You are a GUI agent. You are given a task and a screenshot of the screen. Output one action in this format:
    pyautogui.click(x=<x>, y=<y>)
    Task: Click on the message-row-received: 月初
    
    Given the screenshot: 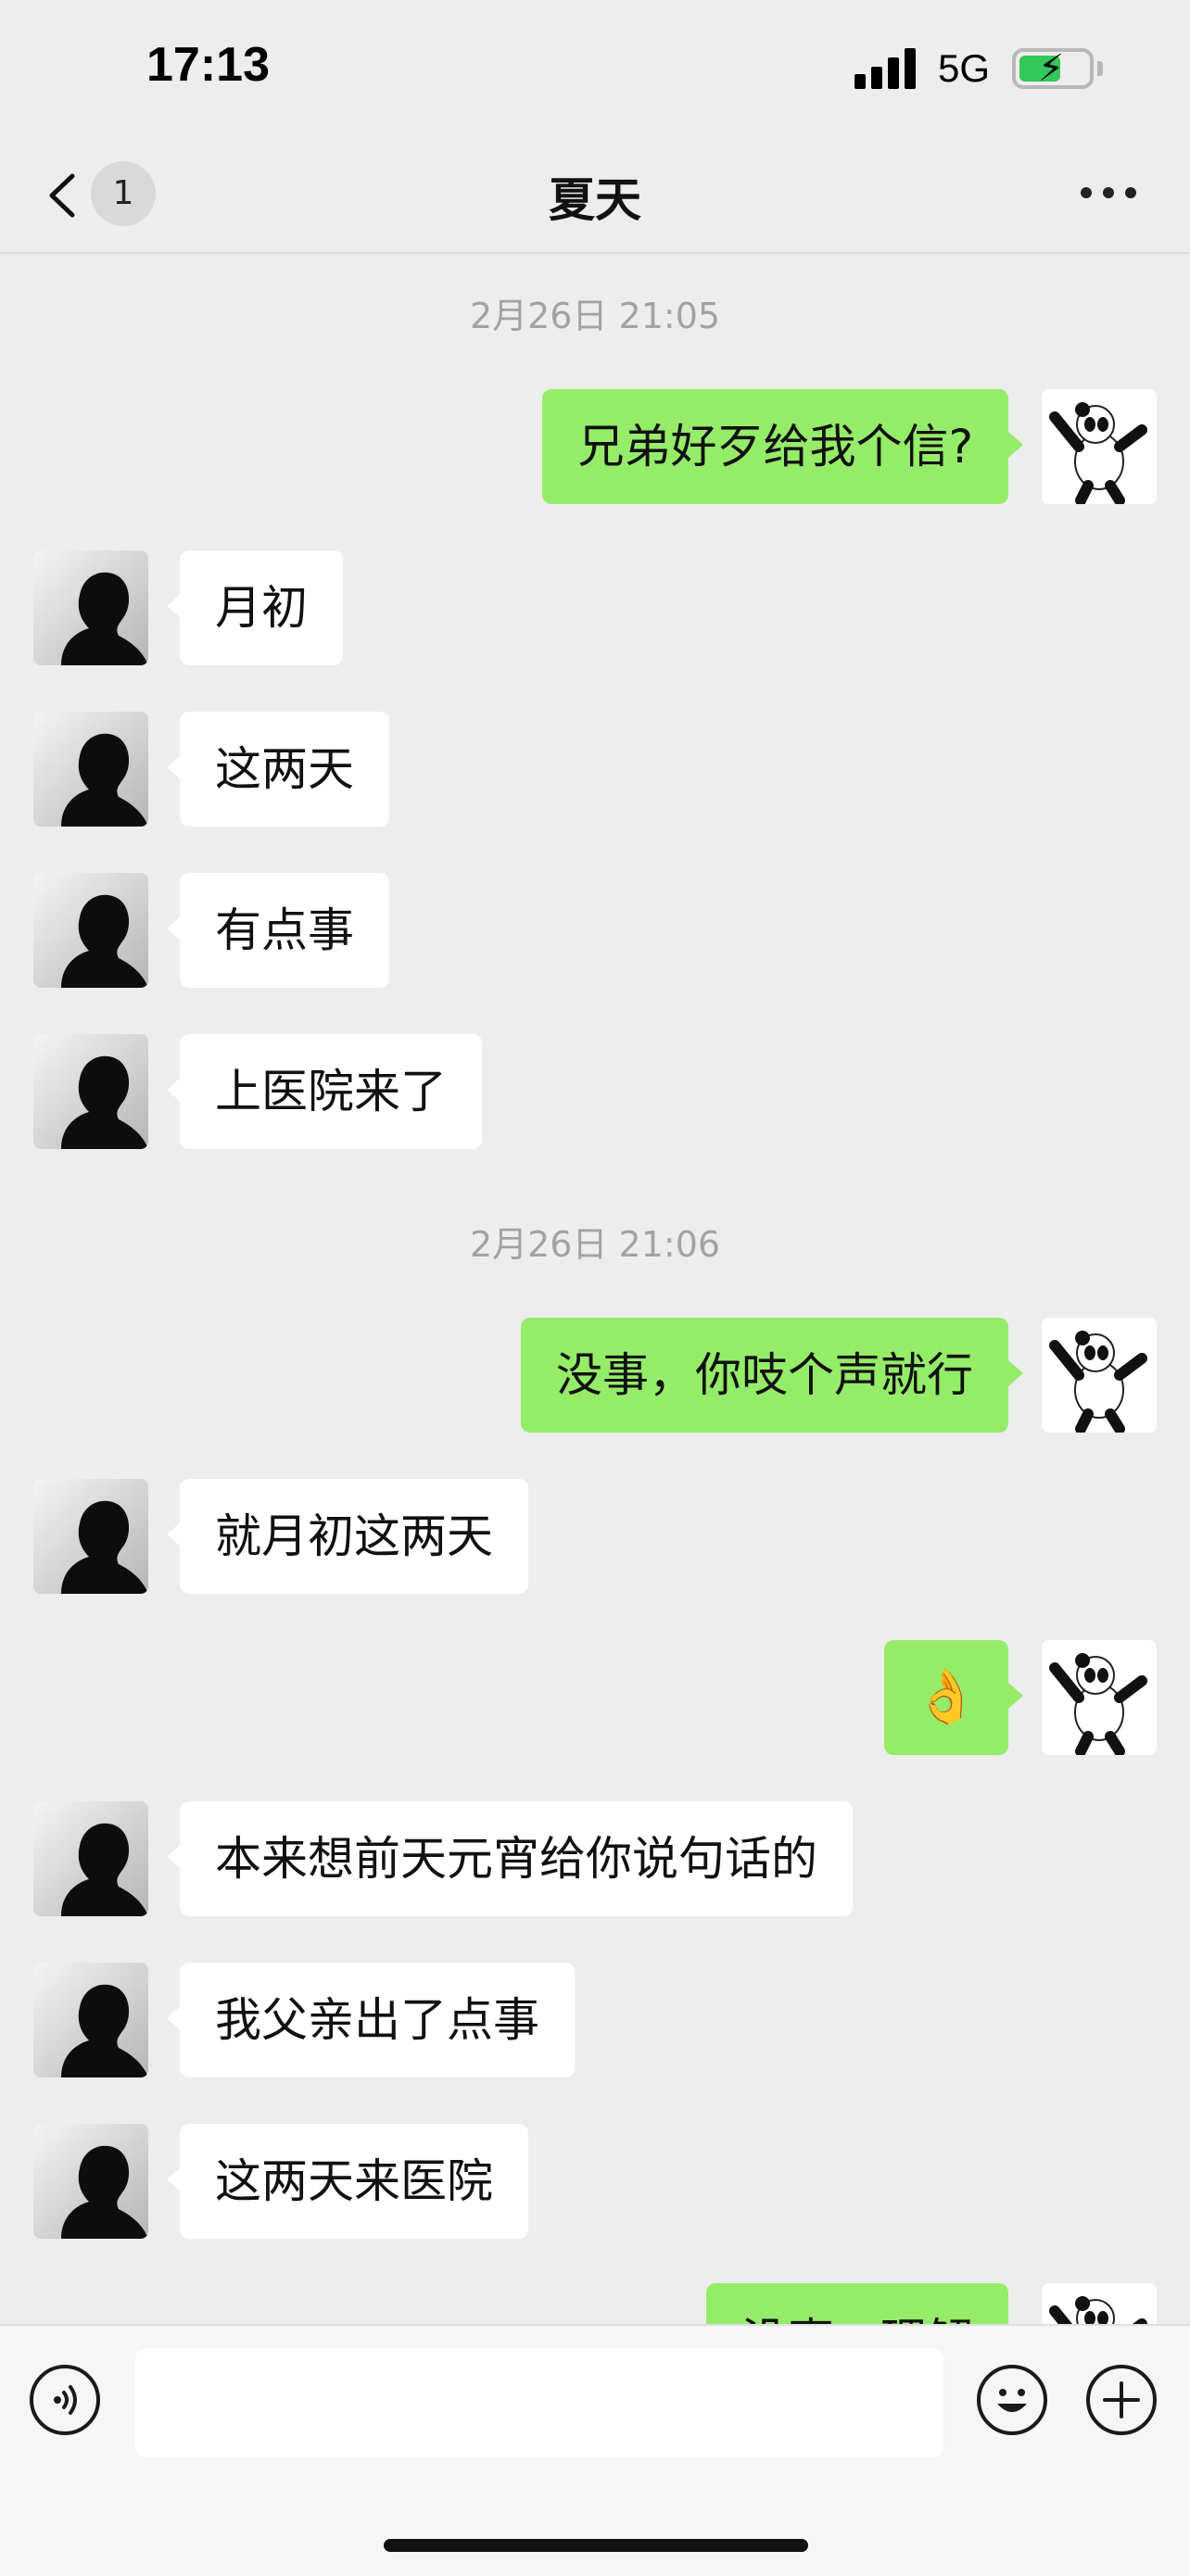 What is the action you would take?
    pyautogui.click(x=595, y=607)
    